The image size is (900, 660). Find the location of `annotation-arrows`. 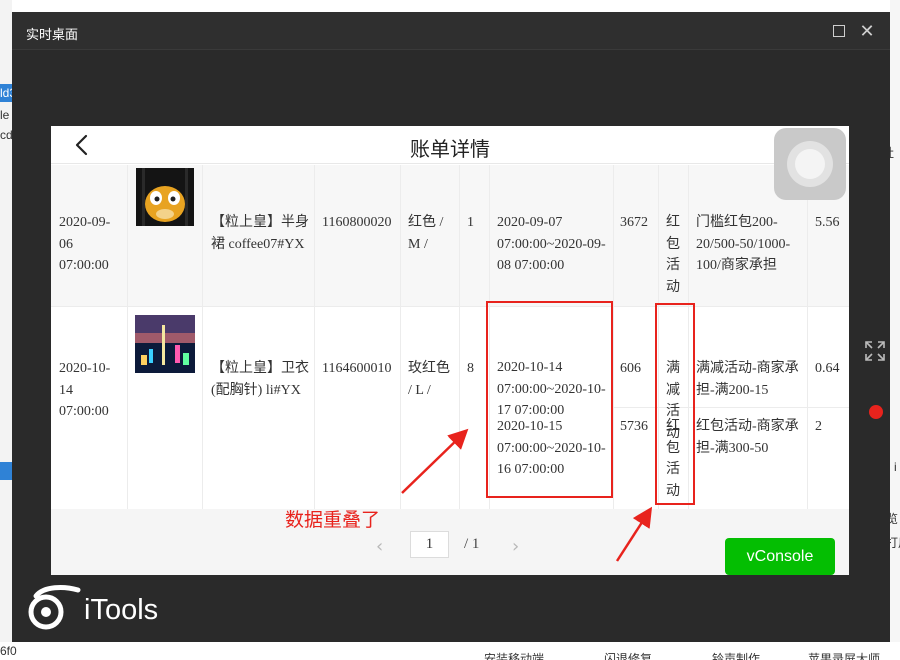

annotation-arrows is located at coordinates (527, 495).